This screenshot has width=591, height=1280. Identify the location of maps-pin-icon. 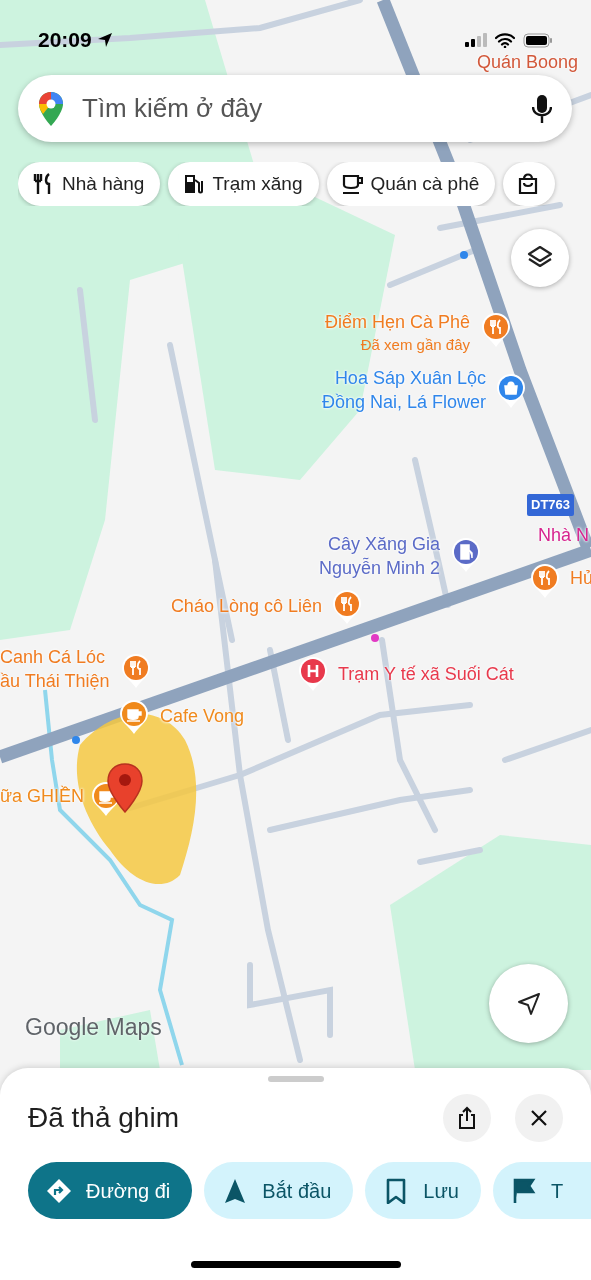
(51, 108).